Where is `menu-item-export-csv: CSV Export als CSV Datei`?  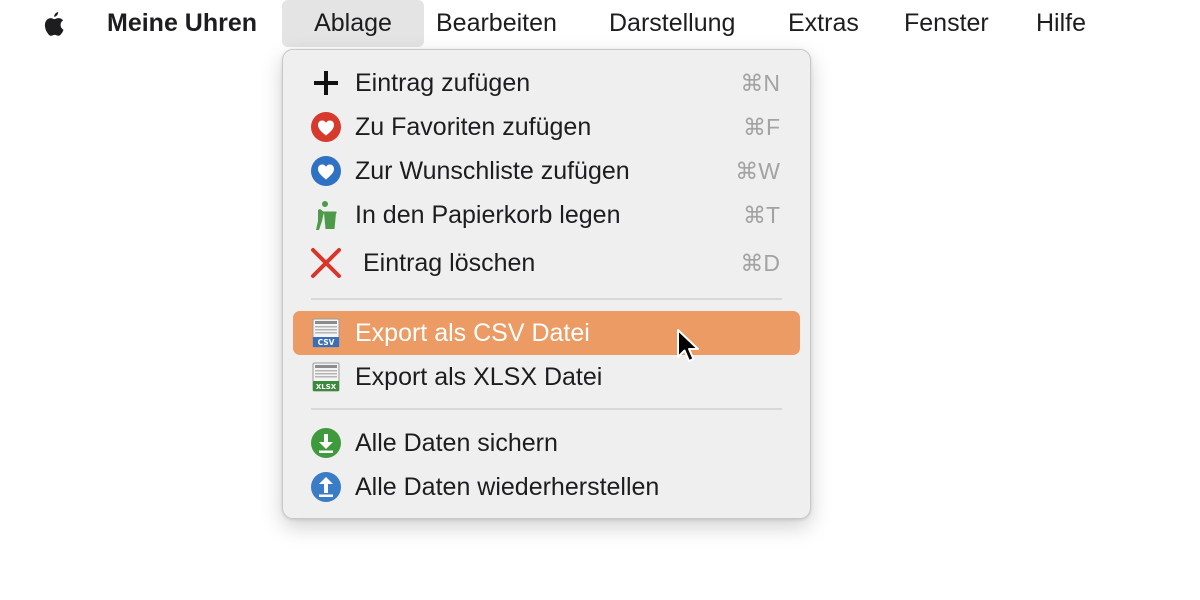
menu-item-export-csv: CSV Export als CSV Datei is located at coordinates (546, 333).